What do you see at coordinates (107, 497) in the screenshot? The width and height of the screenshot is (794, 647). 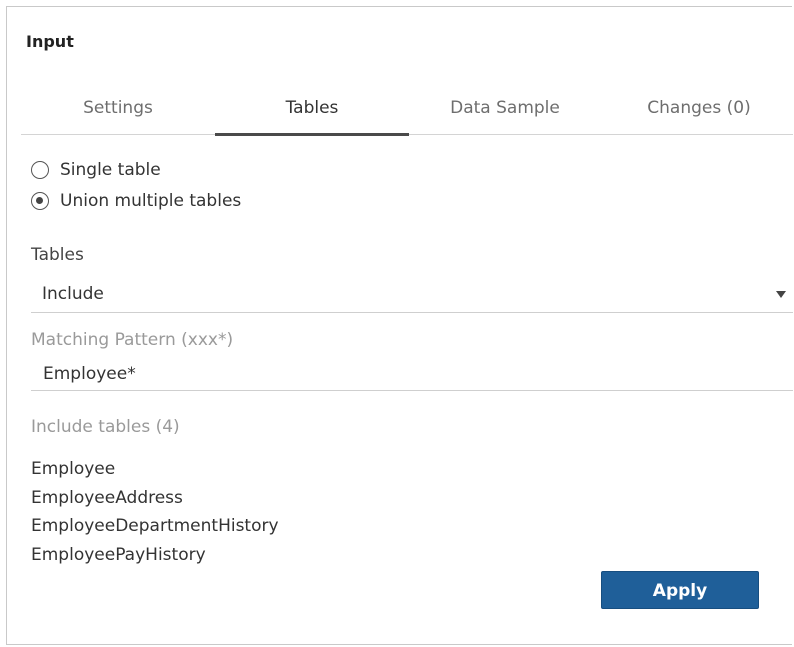 I see `list-item: EmployeeAddress` at bounding box center [107, 497].